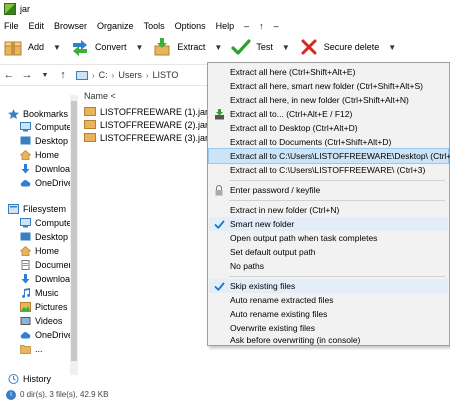 This screenshot has height=402, width=450. I want to click on file-row: LISTOFFREEWARE (1).jar, so click(146, 111).